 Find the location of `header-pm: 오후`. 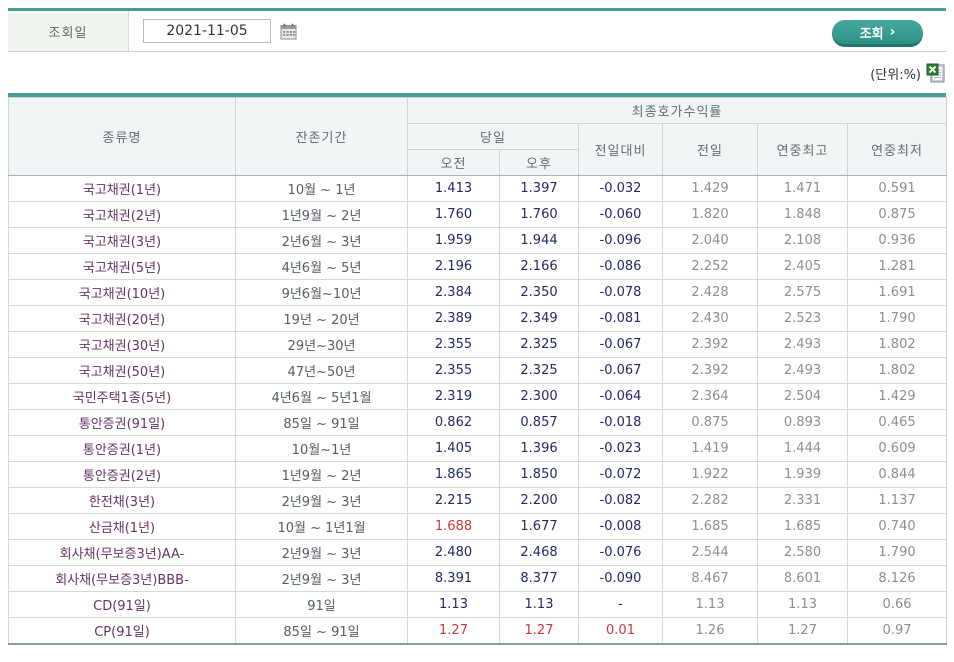

header-pm: 오후 is located at coordinates (539, 162).